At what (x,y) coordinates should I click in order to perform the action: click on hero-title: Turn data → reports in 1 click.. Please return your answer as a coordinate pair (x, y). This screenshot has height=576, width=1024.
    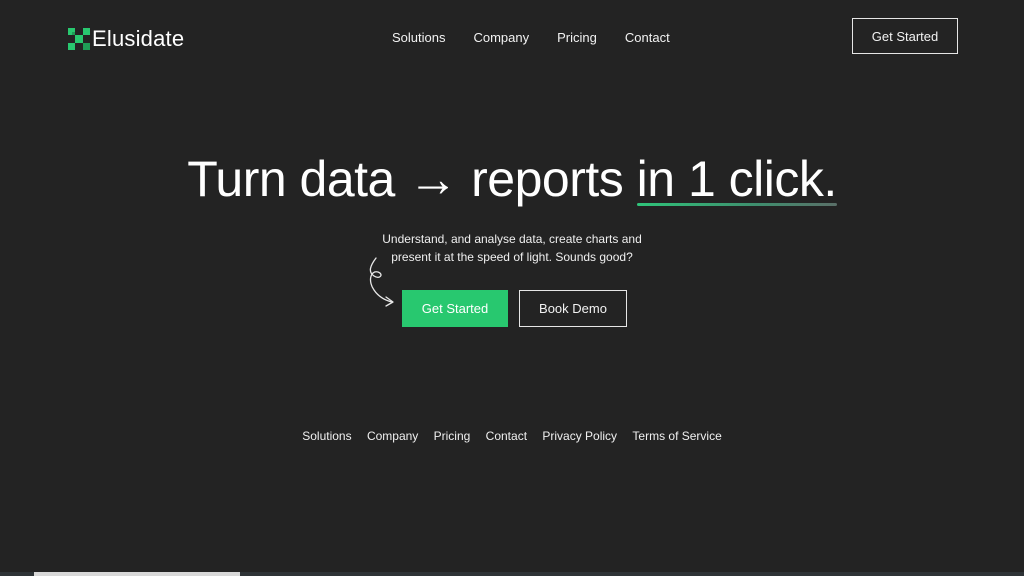
    Looking at the image, I should click on (512, 179).